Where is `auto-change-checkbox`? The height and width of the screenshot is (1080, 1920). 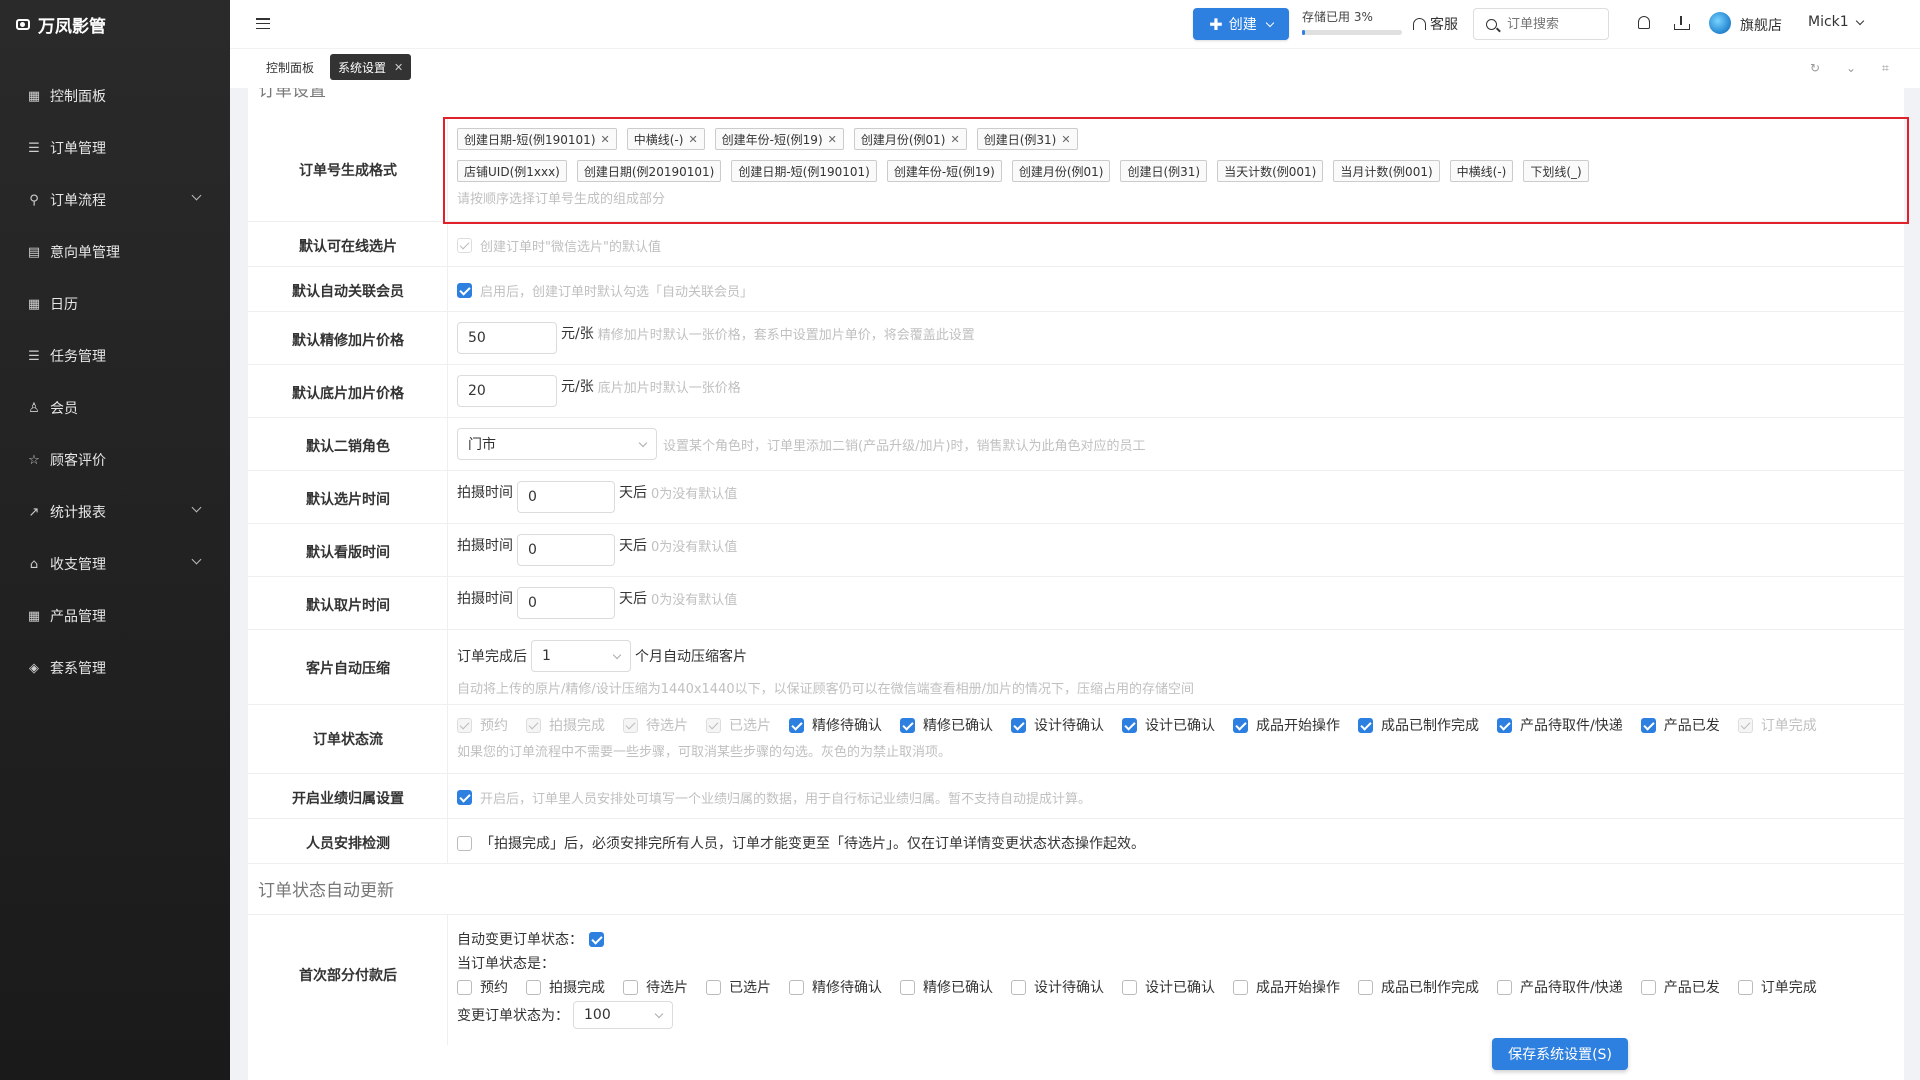 auto-change-checkbox is located at coordinates (596, 939).